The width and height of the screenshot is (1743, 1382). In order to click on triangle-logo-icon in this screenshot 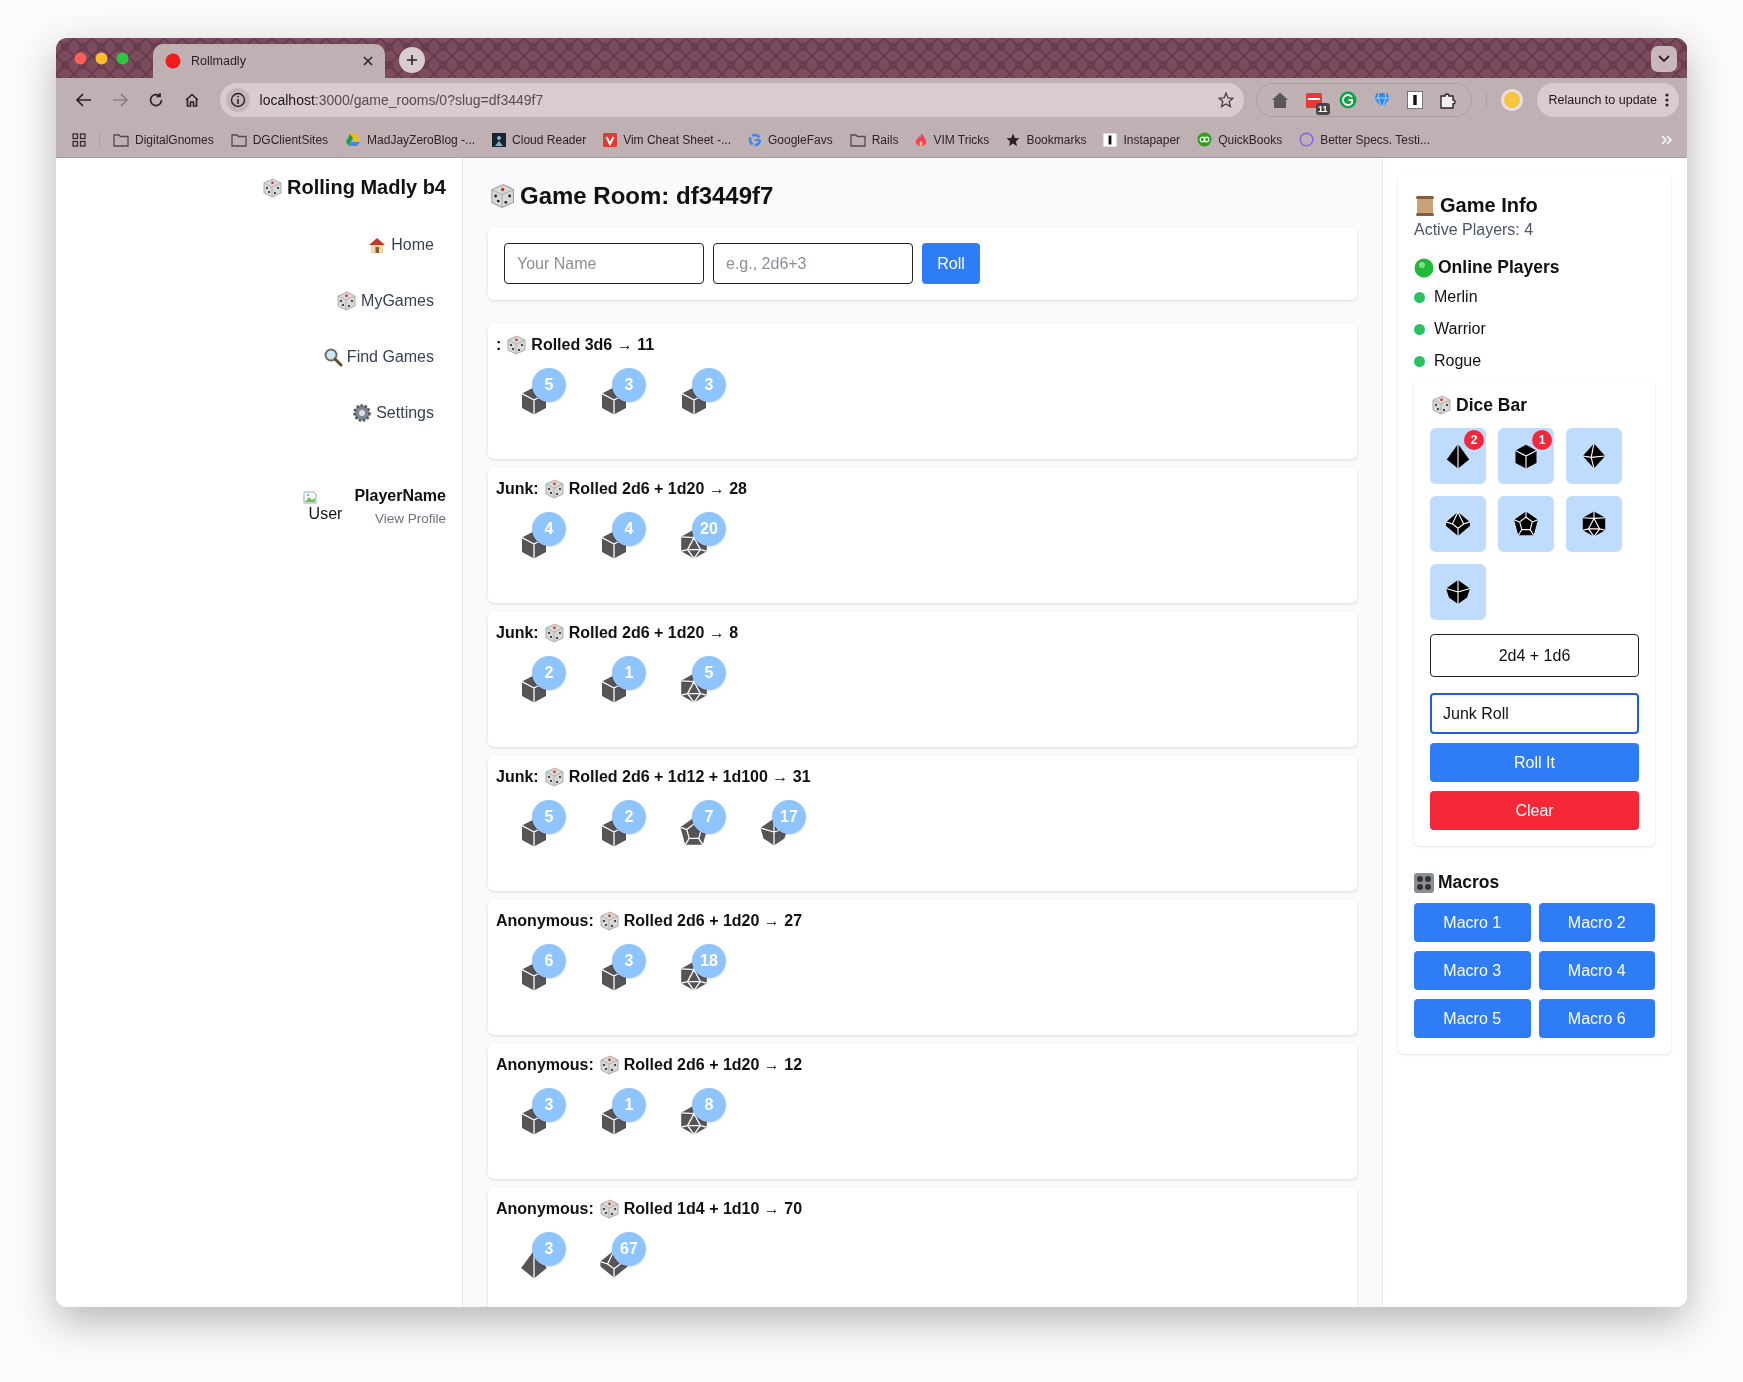, I will do `click(353, 139)`.